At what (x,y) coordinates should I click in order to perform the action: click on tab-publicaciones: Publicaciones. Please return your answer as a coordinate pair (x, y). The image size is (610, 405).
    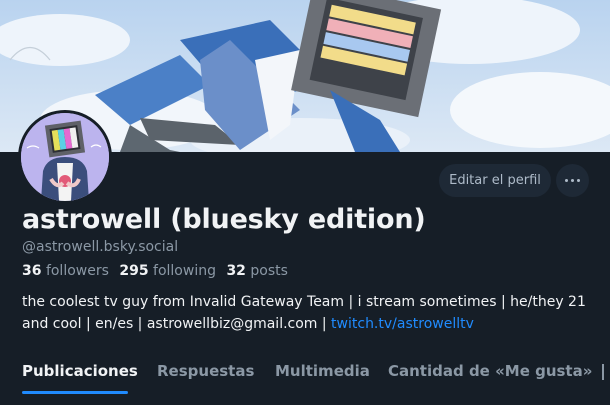
    Looking at the image, I should click on (80, 371).